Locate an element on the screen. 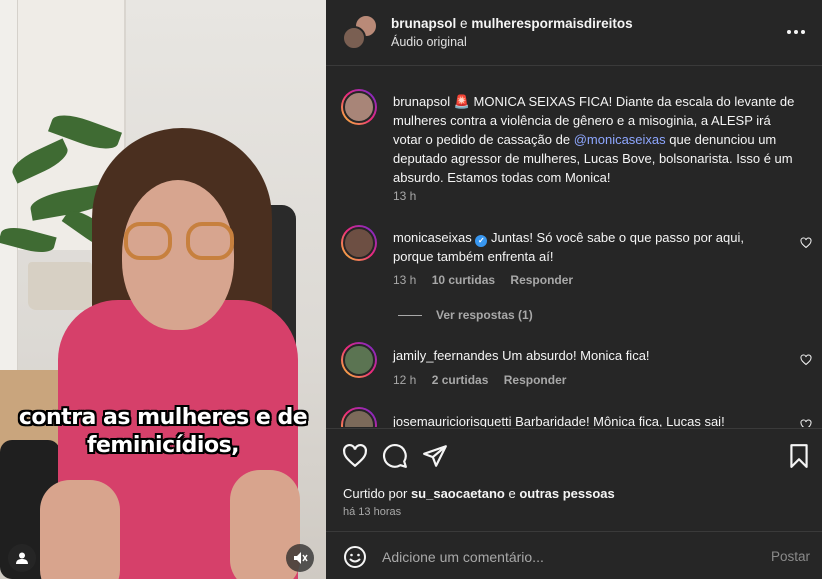 The width and height of the screenshot is (822, 579). glasses-lens-left is located at coordinates (148, 241).